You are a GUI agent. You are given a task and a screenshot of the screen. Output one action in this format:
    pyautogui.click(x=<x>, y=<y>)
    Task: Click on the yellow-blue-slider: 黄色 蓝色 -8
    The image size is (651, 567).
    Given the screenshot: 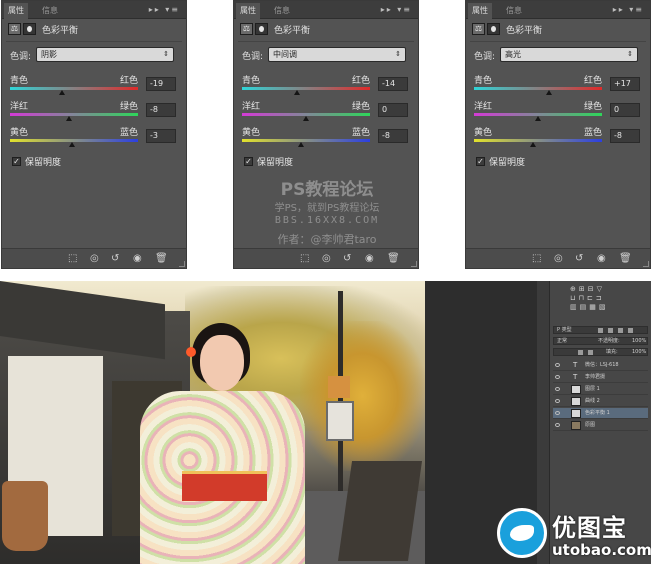 What is the action you would take?
    pyautogui.click(x=328, y=137)
    